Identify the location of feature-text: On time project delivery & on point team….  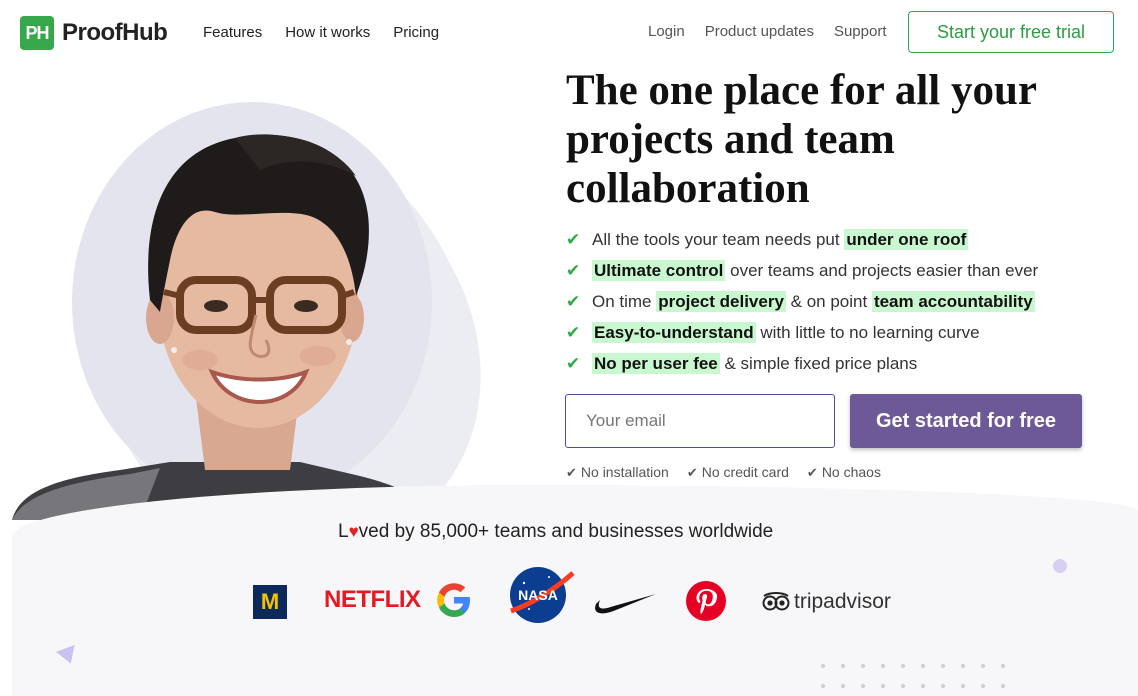
(813, 301).